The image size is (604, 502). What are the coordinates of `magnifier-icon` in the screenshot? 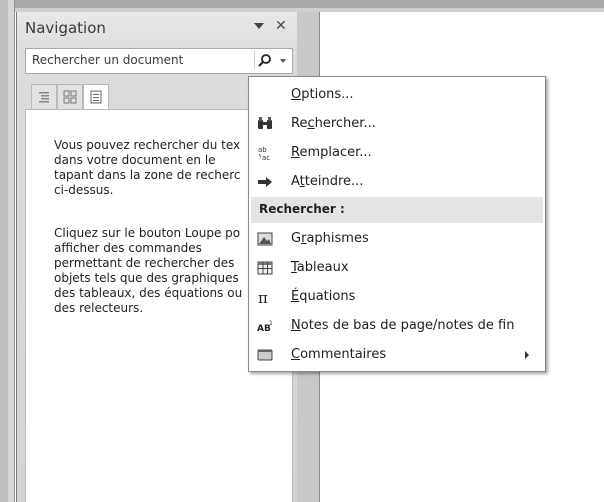 It's located at (264, 60).